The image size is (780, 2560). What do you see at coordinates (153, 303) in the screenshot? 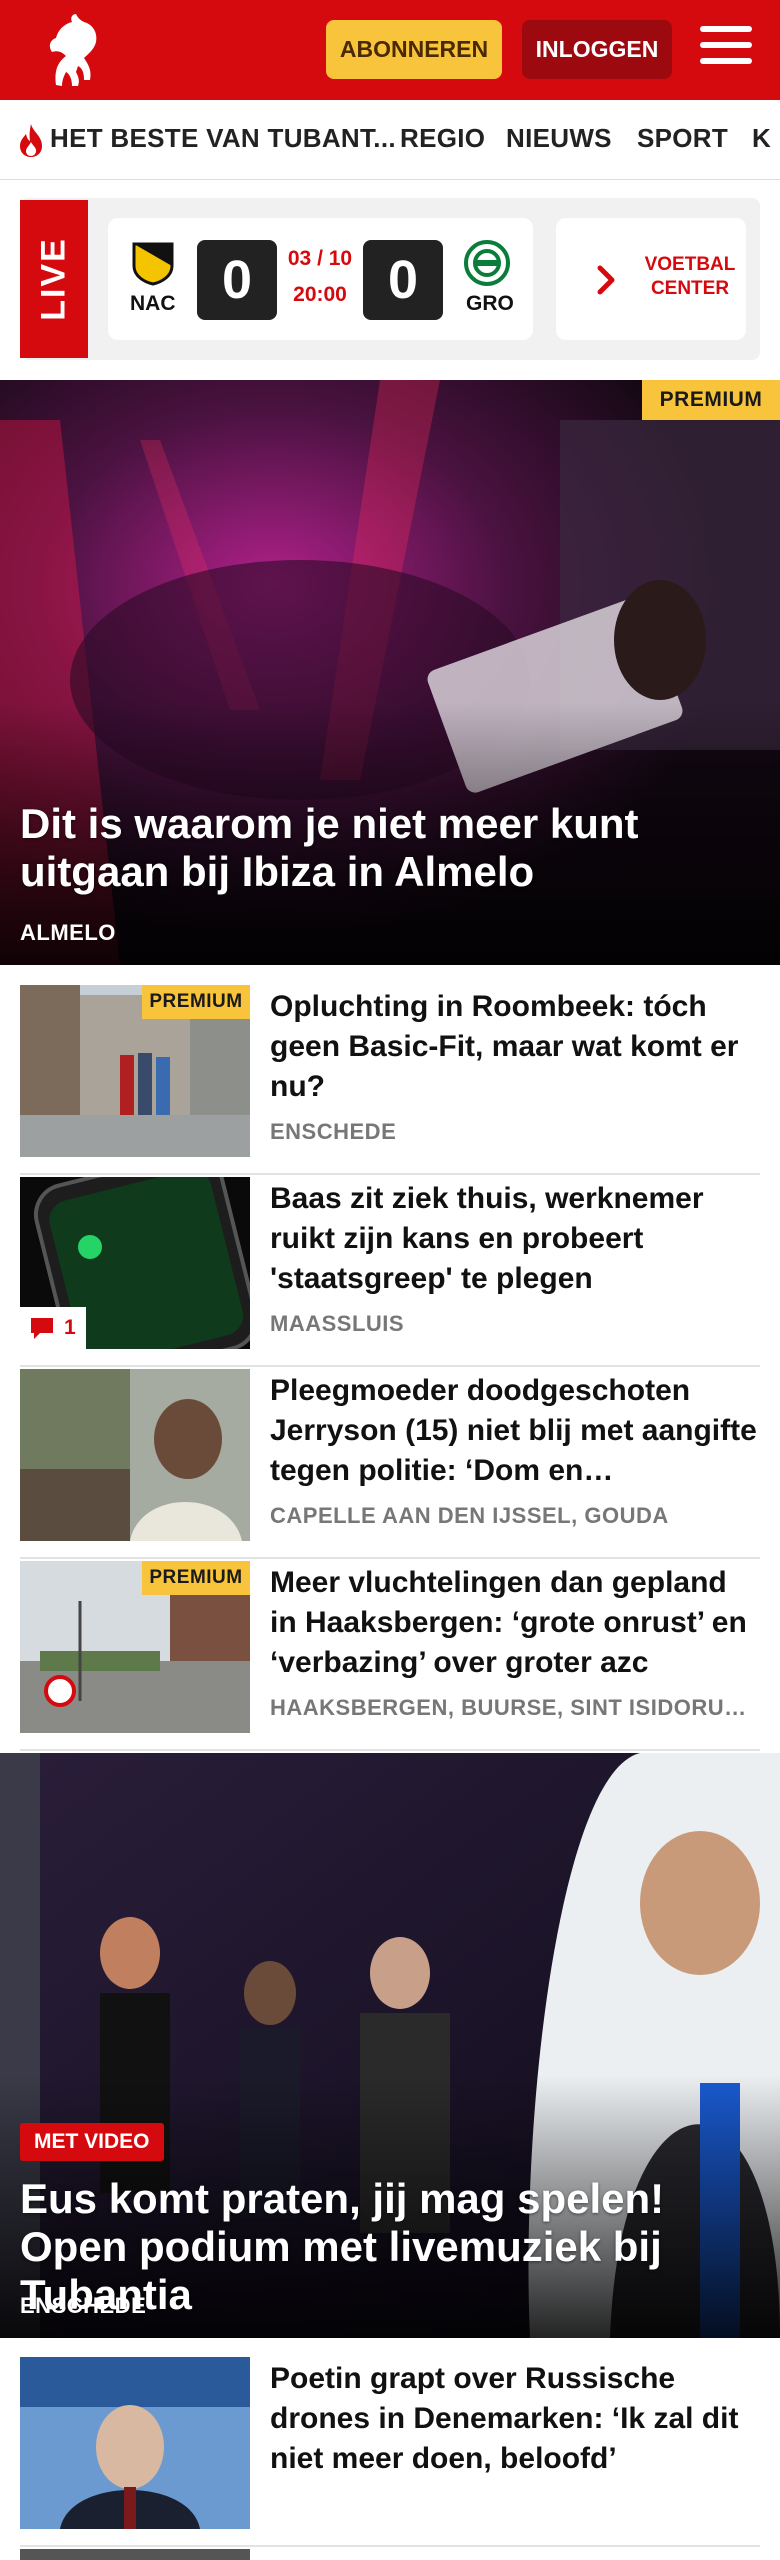
I see `home-team-code: NAC` at bounding box center [153, 303].